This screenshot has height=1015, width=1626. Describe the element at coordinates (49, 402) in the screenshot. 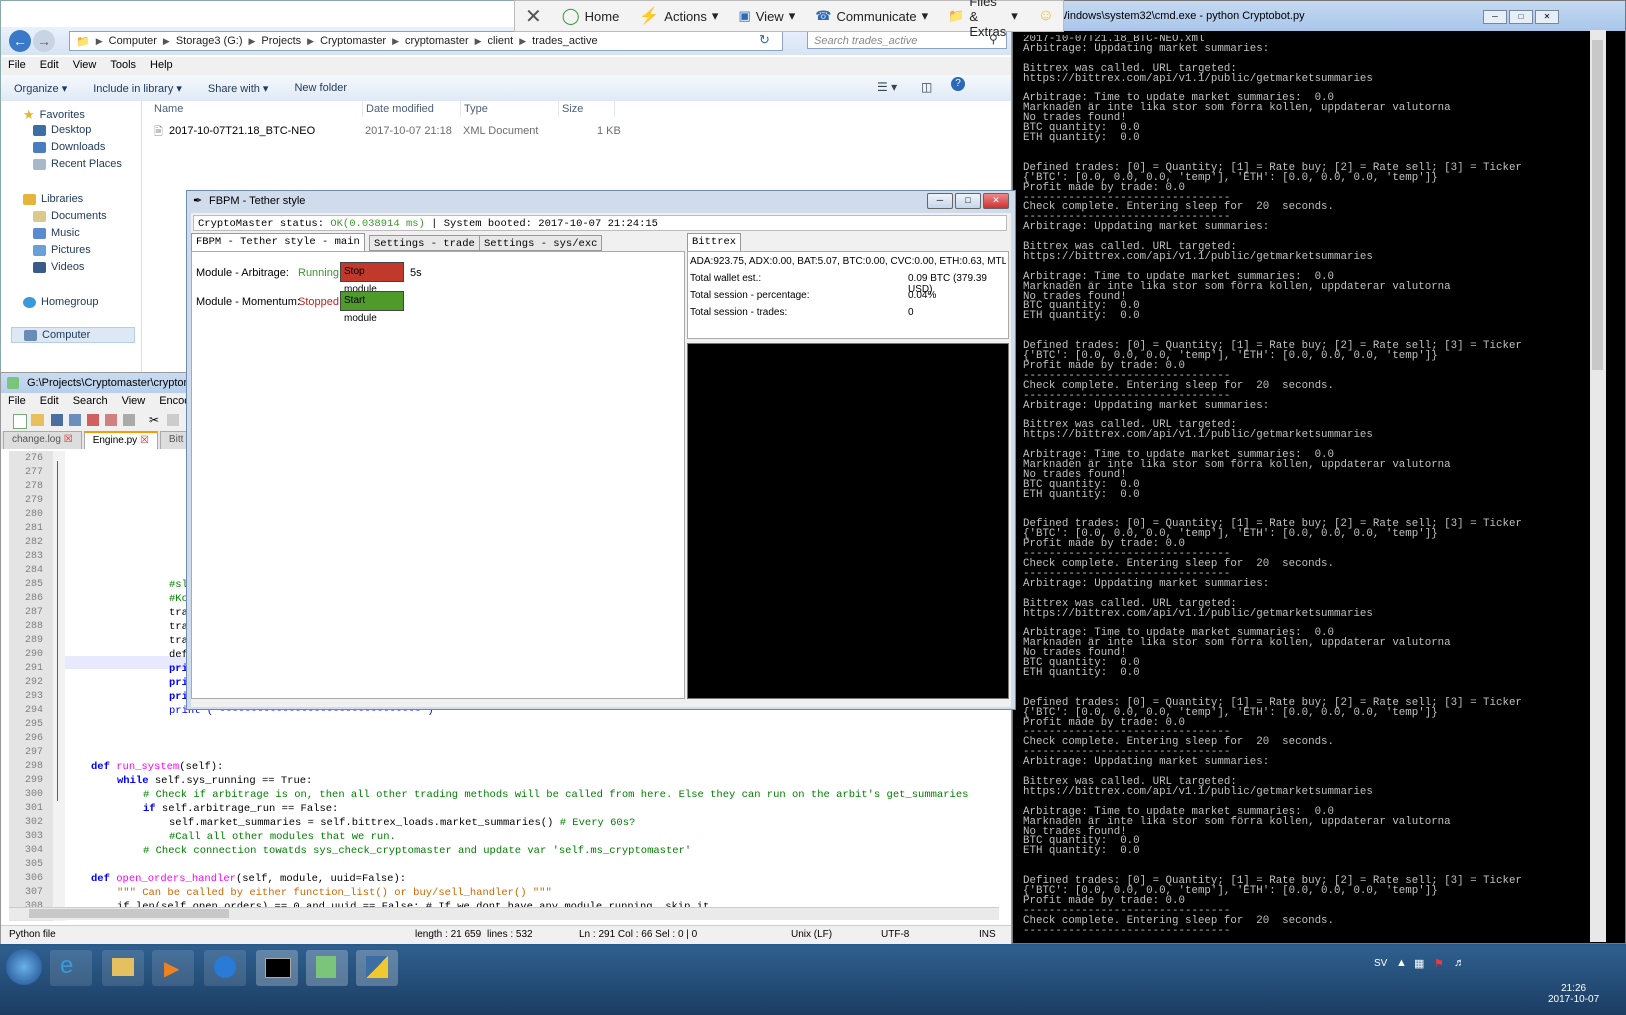

I see `npp-menu-edit: Edit` at that location.